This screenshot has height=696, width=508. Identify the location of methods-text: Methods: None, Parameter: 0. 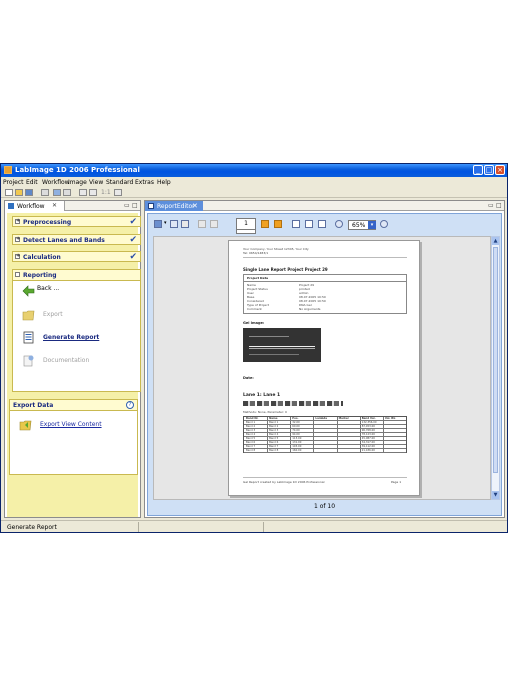
(265, 412).